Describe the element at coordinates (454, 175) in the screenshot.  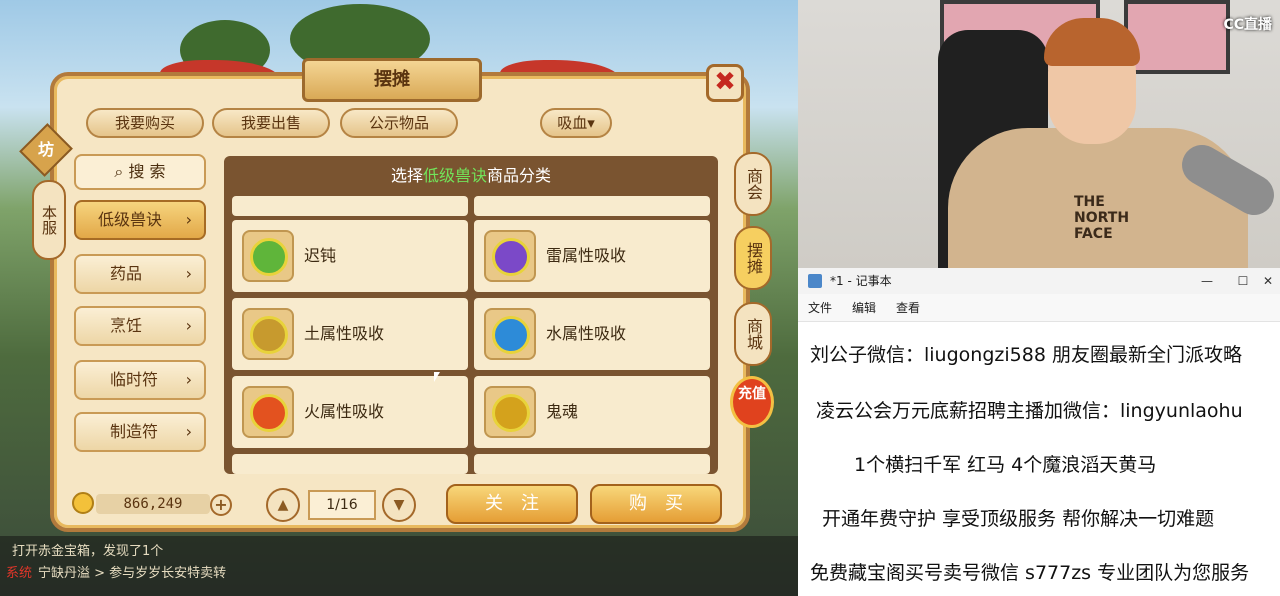
I see `list-heading-highlight: 低级兽诀` at that location.